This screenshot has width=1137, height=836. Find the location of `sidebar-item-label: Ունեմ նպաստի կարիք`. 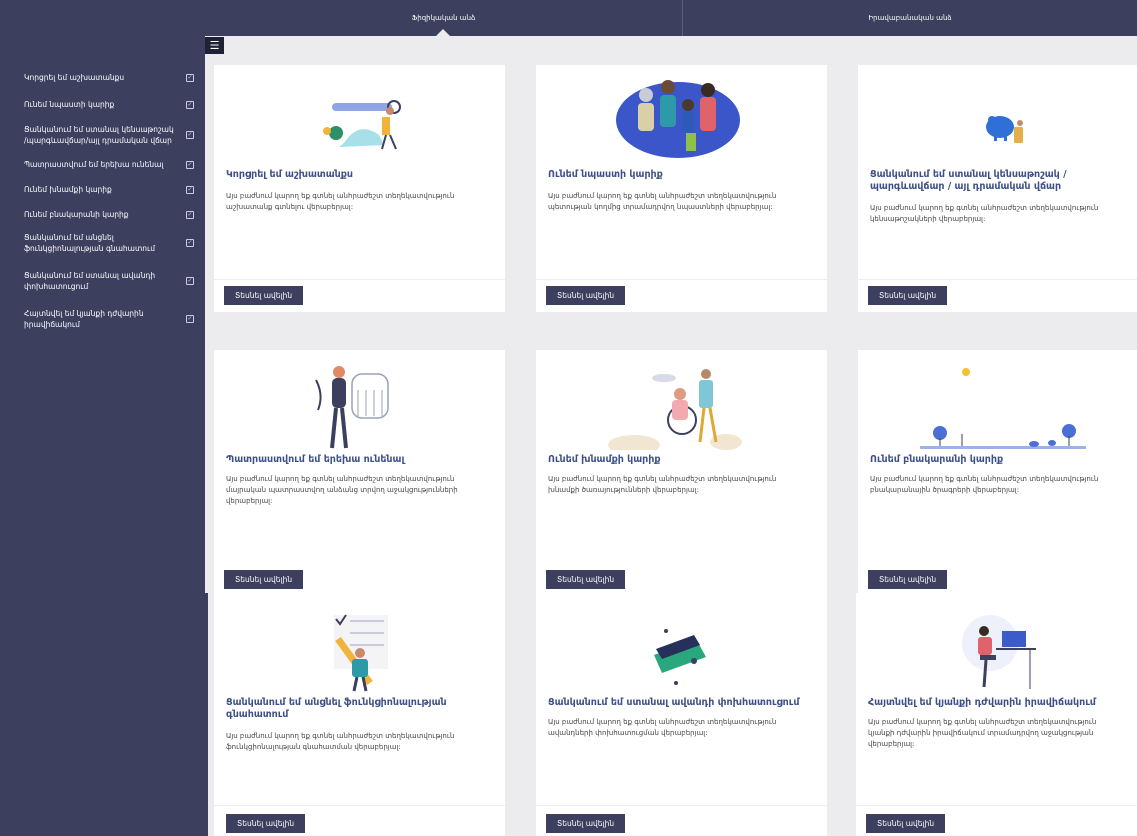

sidebar-item-label: Ունեմ նպաստի կարիք is located at coordinates (69, 104).